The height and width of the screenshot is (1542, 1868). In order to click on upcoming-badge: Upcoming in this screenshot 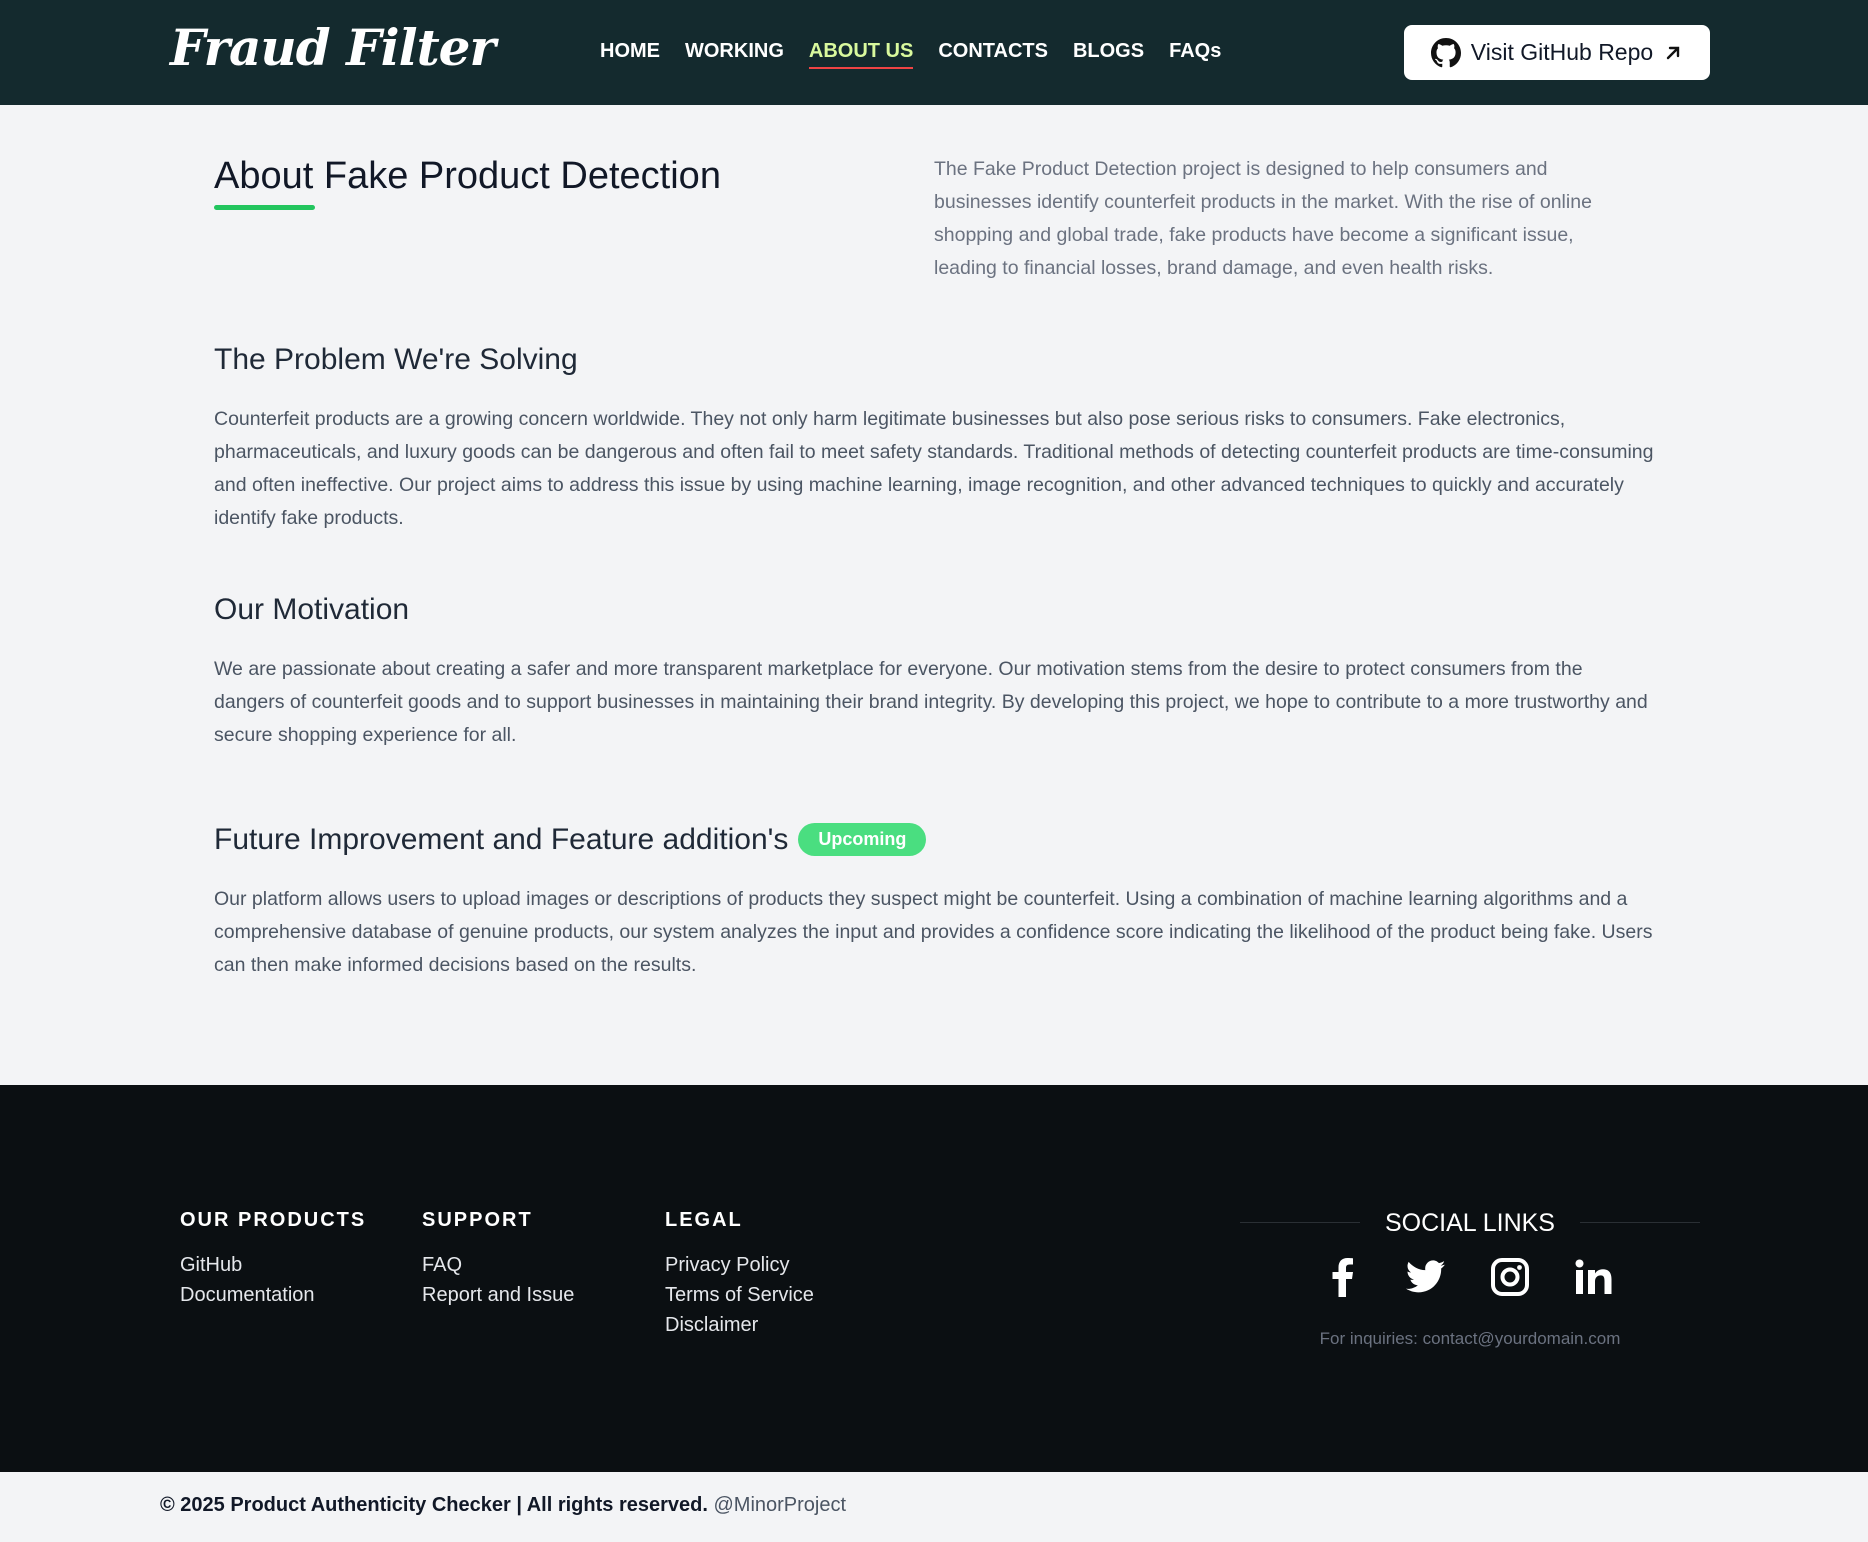, I will do `click(862, 839)`.